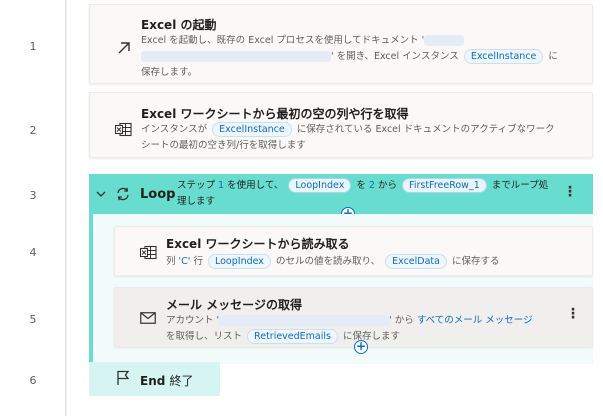  Describe the element at coordinates (361, 347) in the screenshot. I see `add-action-plus-icon: +` at that location.